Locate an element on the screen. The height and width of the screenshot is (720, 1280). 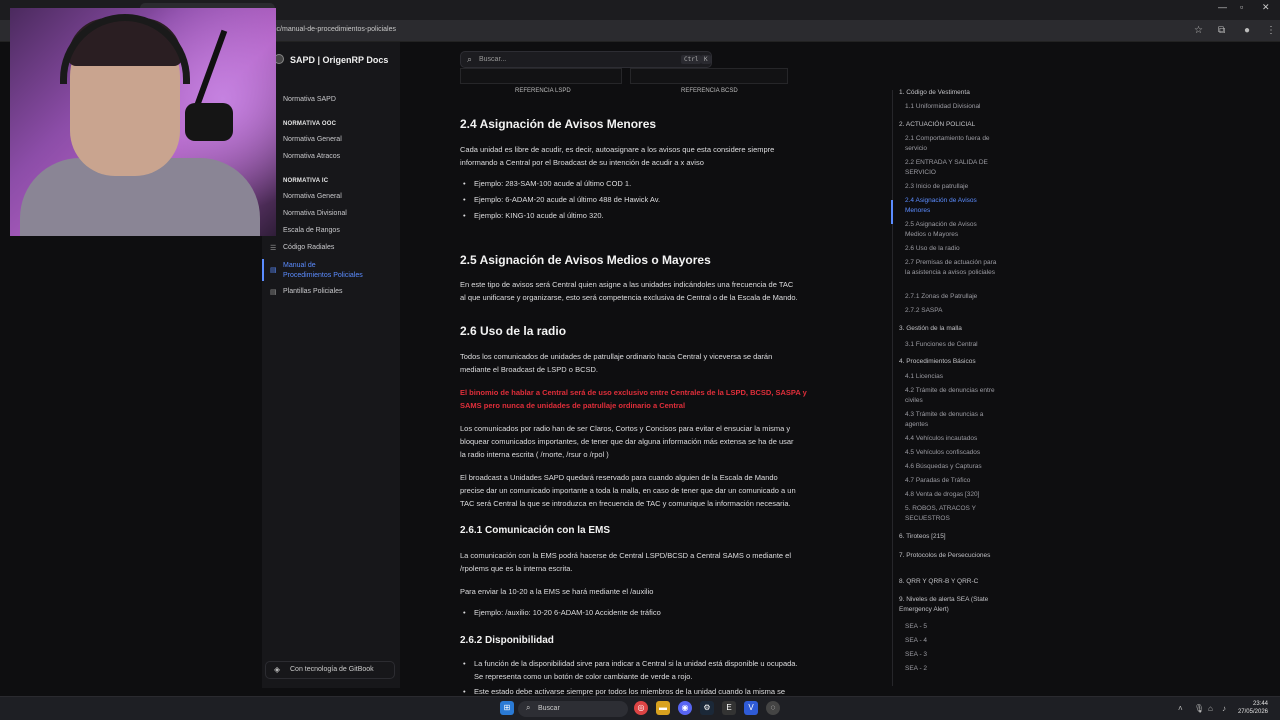
sidebar-item-escala-rangos: Escala de Rangos is located at coordinates (311, 230).